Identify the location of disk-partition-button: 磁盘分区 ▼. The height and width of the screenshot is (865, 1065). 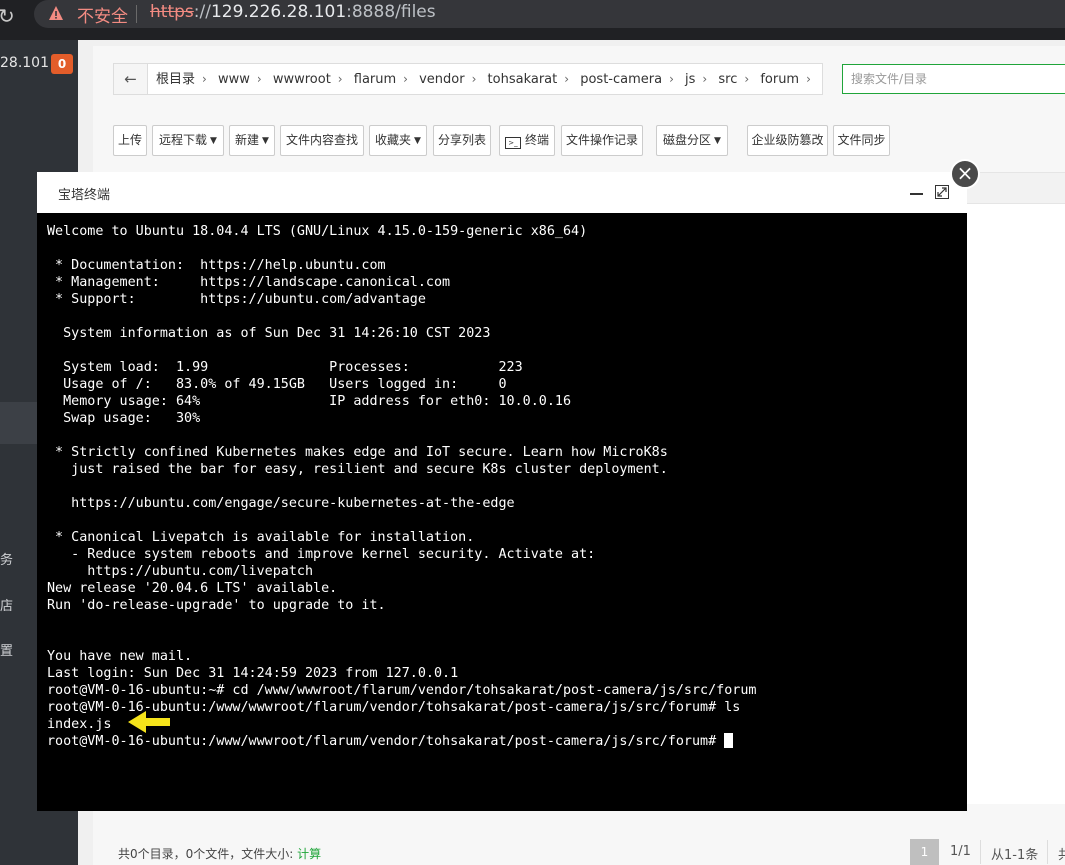
(692, 140).